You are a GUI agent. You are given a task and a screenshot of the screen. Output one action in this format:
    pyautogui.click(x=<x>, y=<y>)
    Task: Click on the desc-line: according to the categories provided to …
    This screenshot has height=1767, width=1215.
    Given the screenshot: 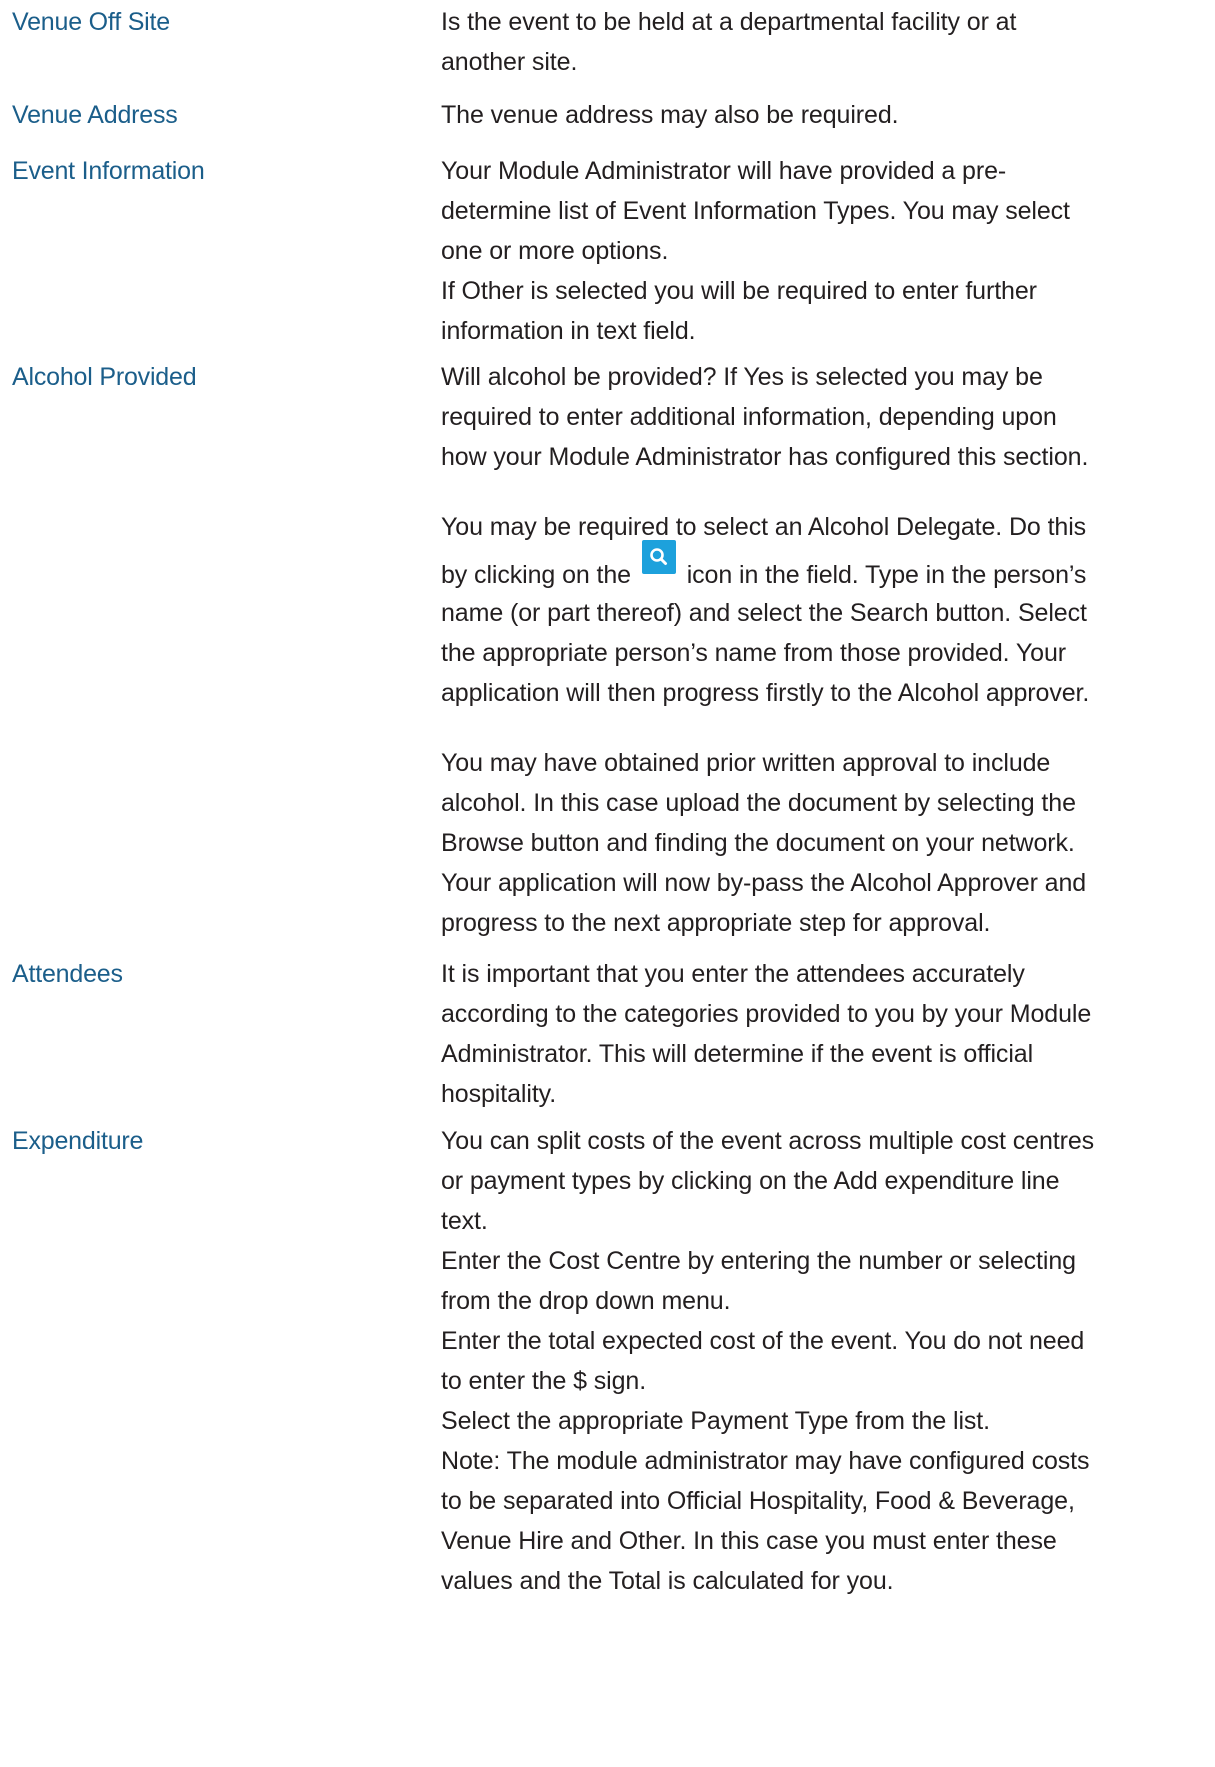 What is the action you would take?
    pyautogui.click(x=766, y=1014)
    